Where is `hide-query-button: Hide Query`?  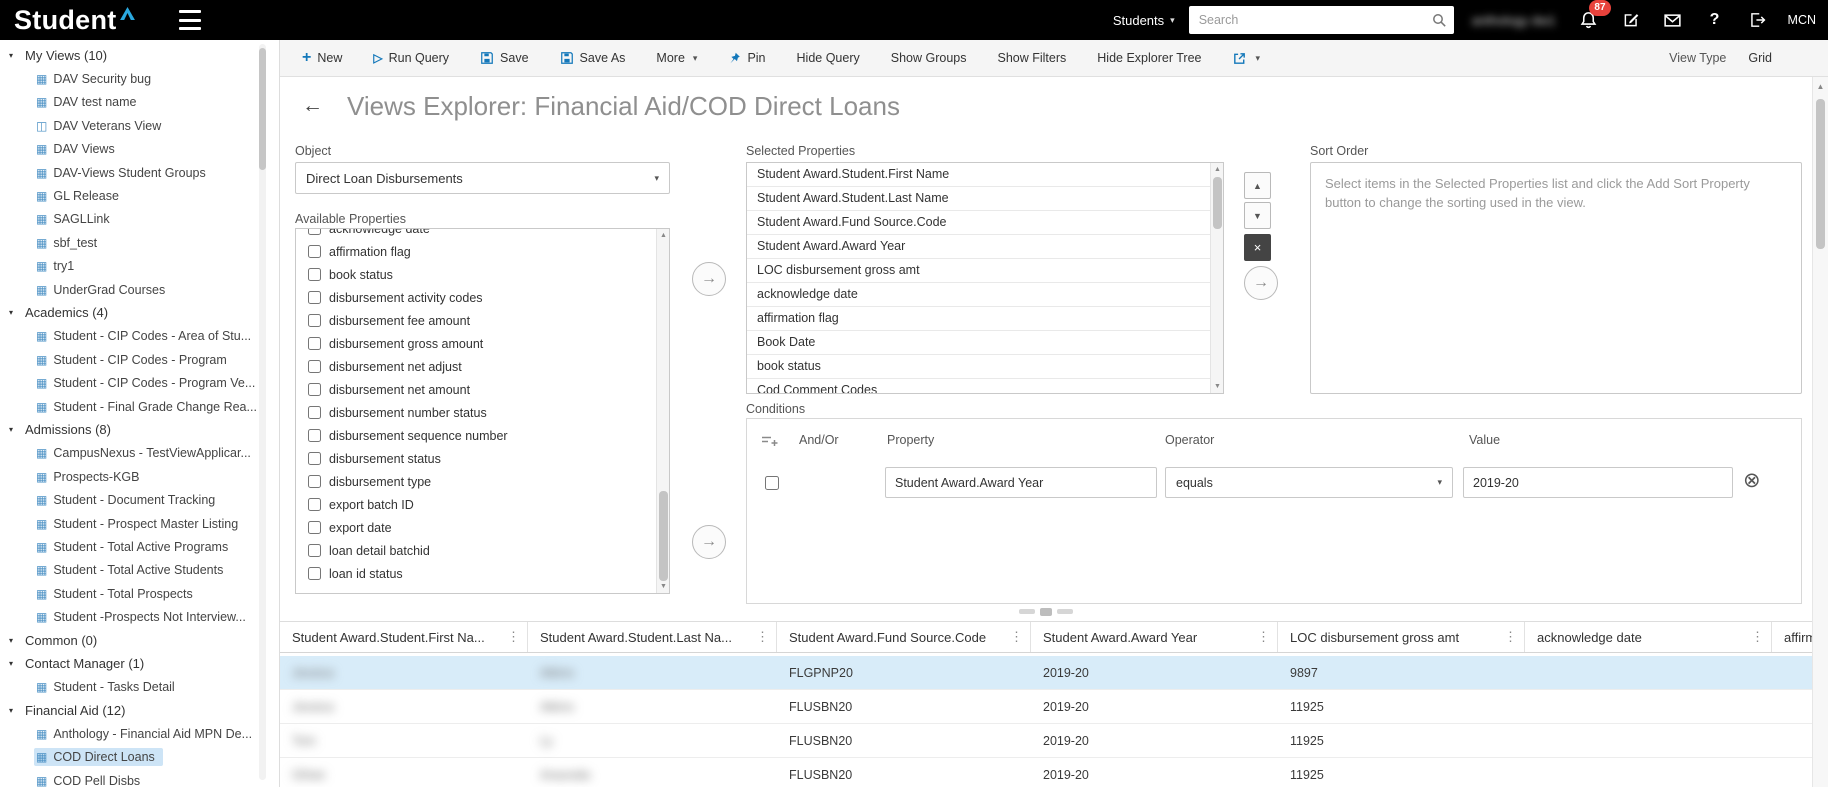 hide-query-button: Hide Query is located at coordinates (828, 58).